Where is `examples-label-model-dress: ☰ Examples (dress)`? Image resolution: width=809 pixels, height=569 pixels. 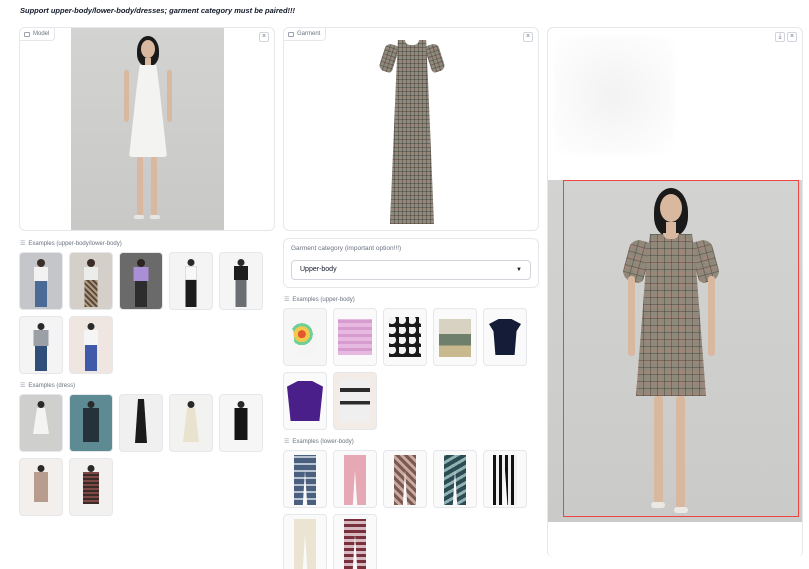 examples-label-model-dress: ☰ Examples (dress) is located at coordinates (48, 386).